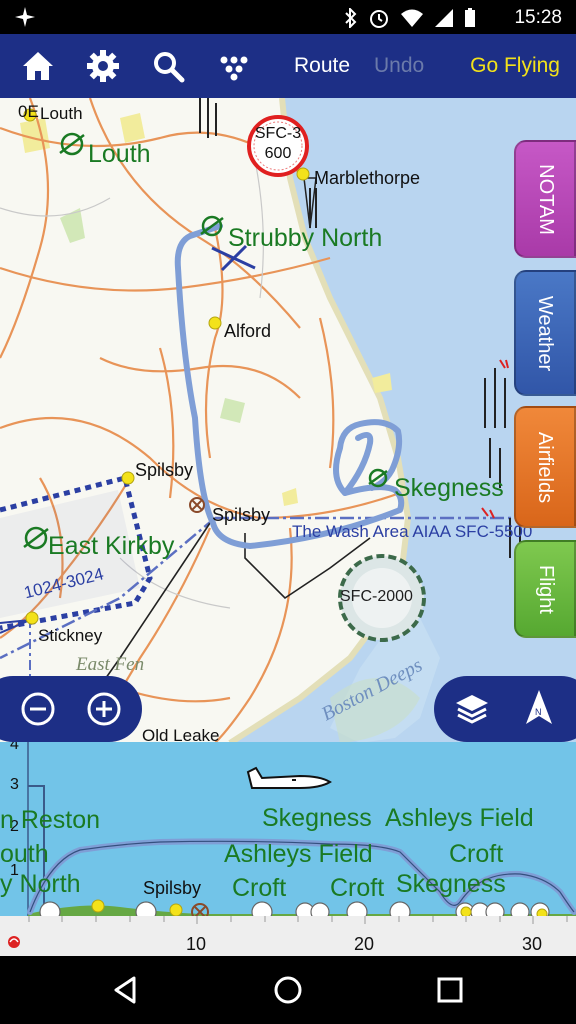  I want to click on flight-tab: Flight, so click(545, 589).